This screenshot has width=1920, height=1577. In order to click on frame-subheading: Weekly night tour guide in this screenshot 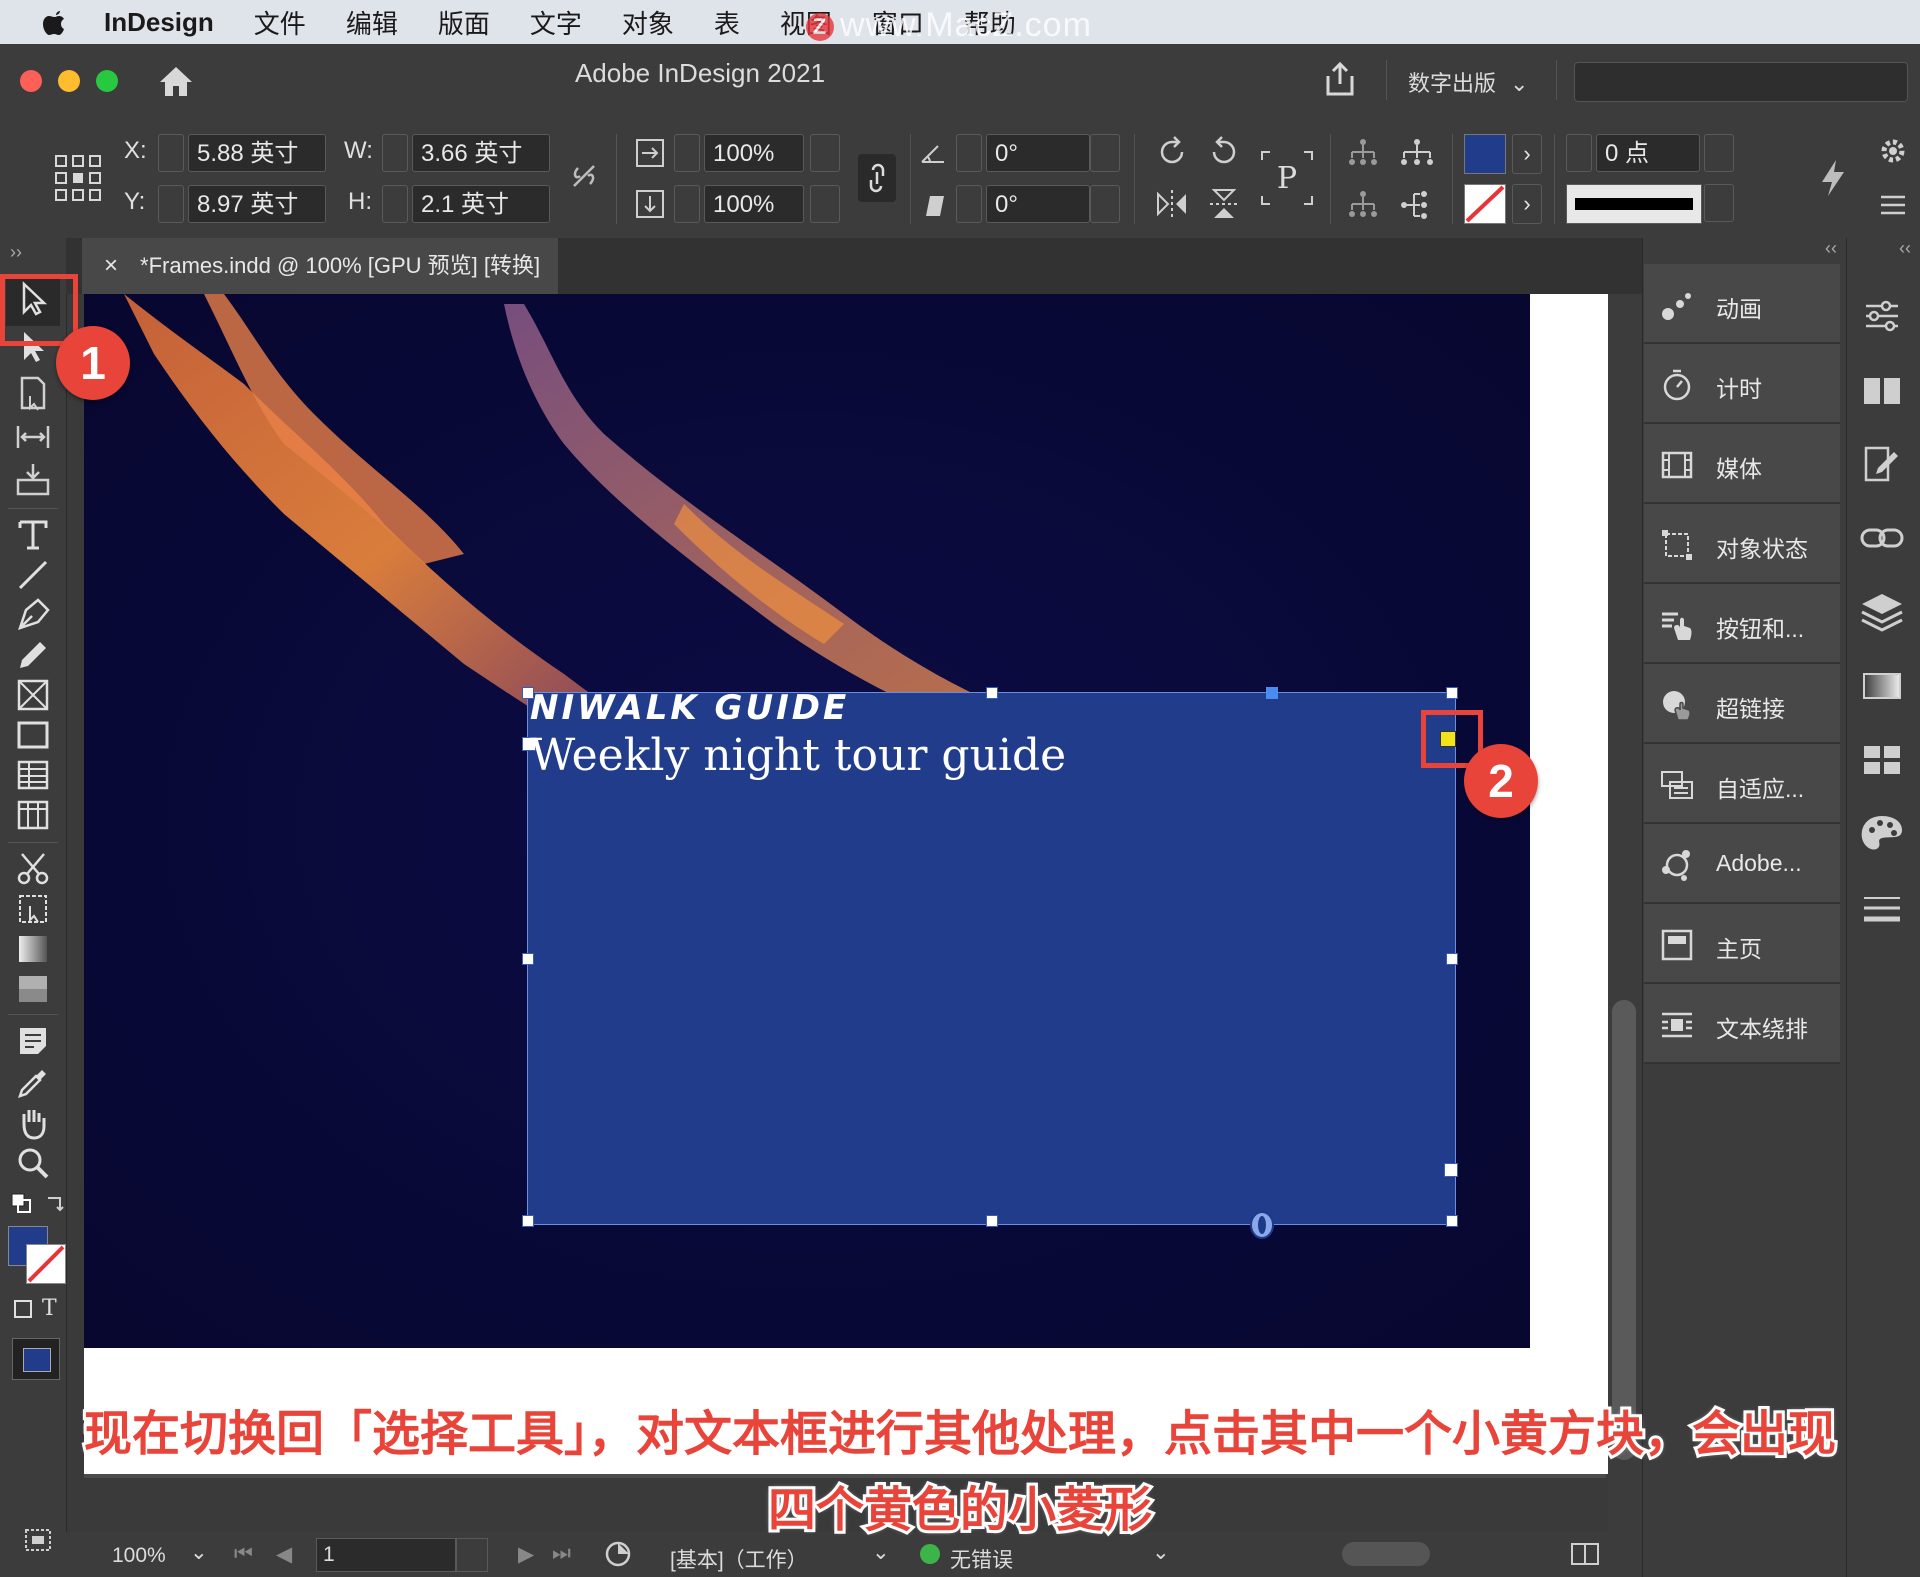, I will do `click(798, 755)`.